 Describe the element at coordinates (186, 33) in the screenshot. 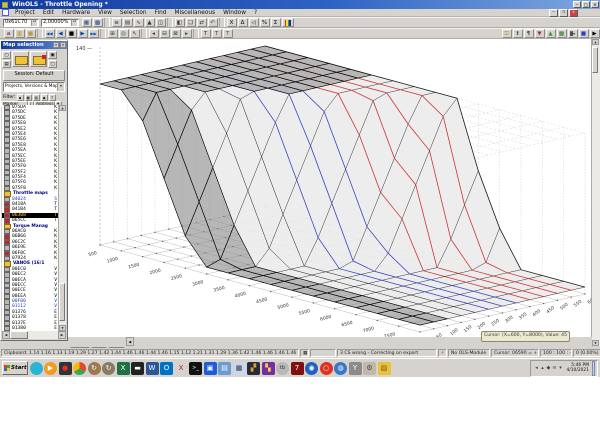

I see `next-map-button: ▸` at that location.